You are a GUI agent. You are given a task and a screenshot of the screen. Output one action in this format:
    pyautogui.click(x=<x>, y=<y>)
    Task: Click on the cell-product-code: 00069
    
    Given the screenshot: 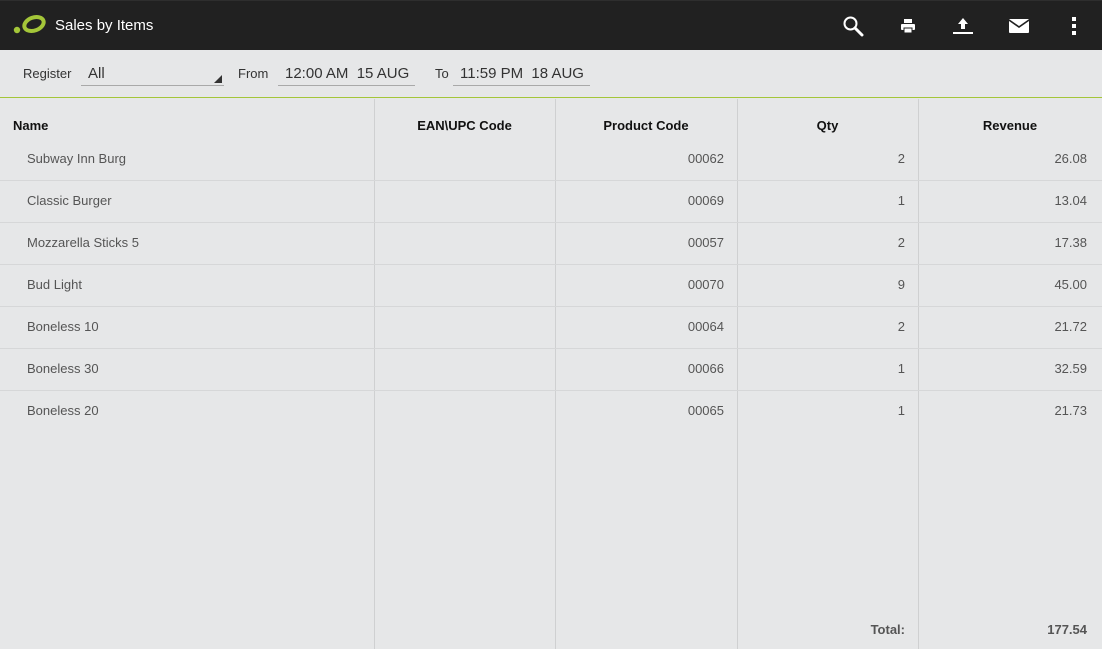 What is the action you would take?
    pyautogui.click(x=705, y=200)
    